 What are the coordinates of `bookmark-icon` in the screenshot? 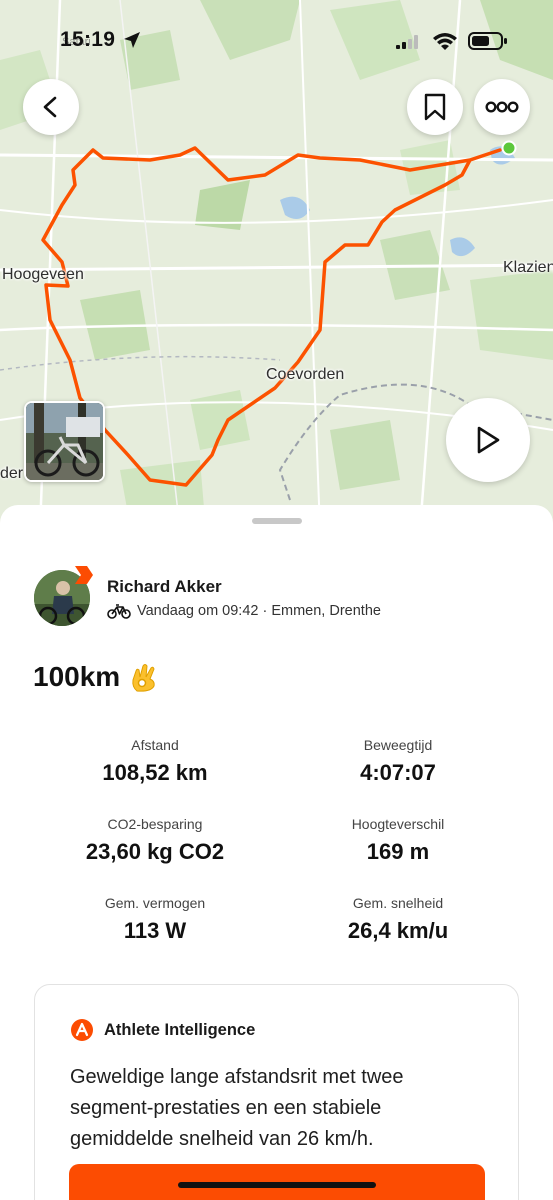 It's located at (435, 107).